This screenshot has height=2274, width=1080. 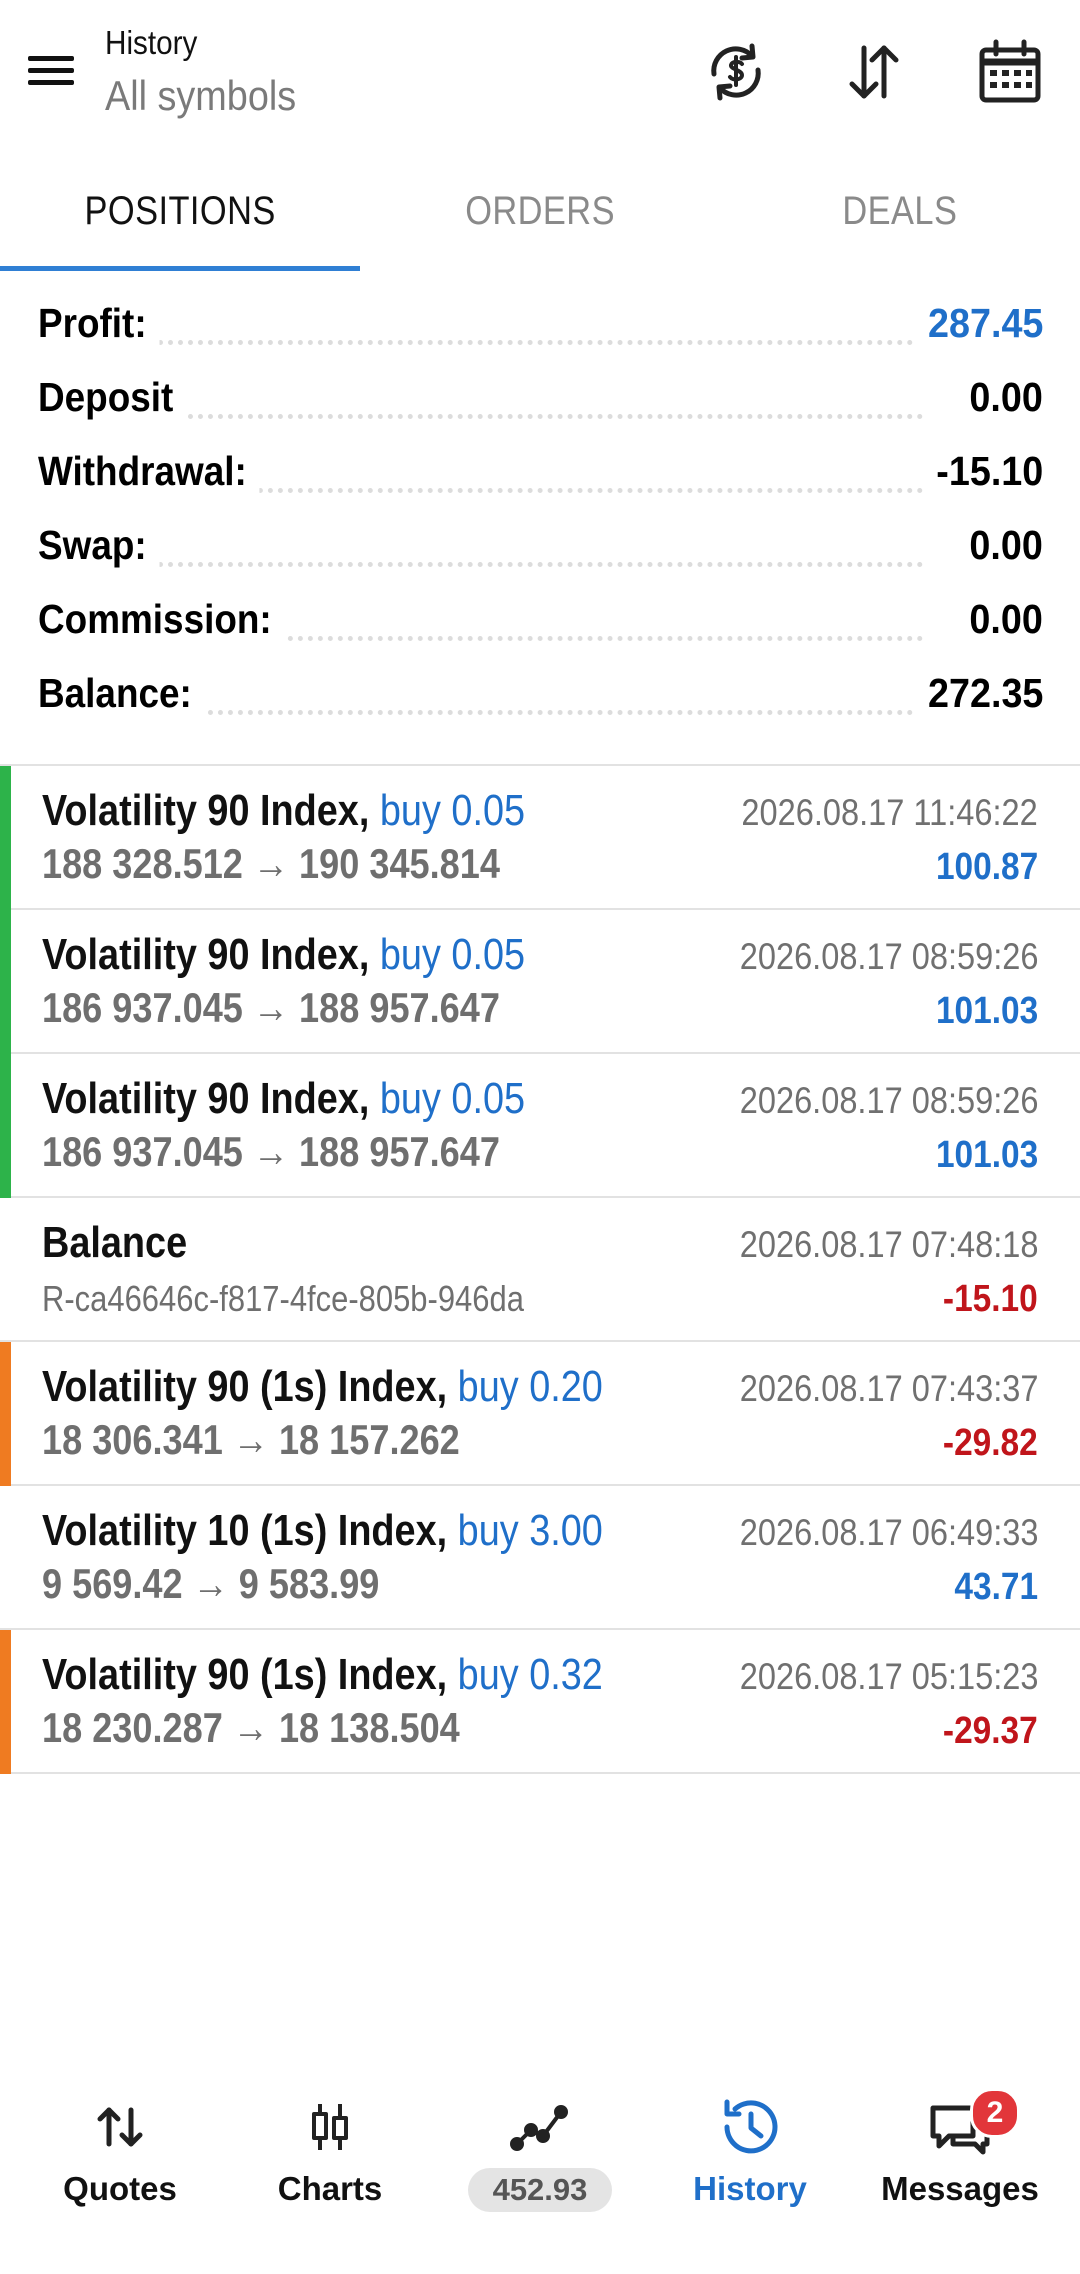 What do you see at coordinates (245, 1530) in the screenshot?
I see `deal-symbol: Volatility 10 (1s) Index,` at bounding box center [245, 1530].